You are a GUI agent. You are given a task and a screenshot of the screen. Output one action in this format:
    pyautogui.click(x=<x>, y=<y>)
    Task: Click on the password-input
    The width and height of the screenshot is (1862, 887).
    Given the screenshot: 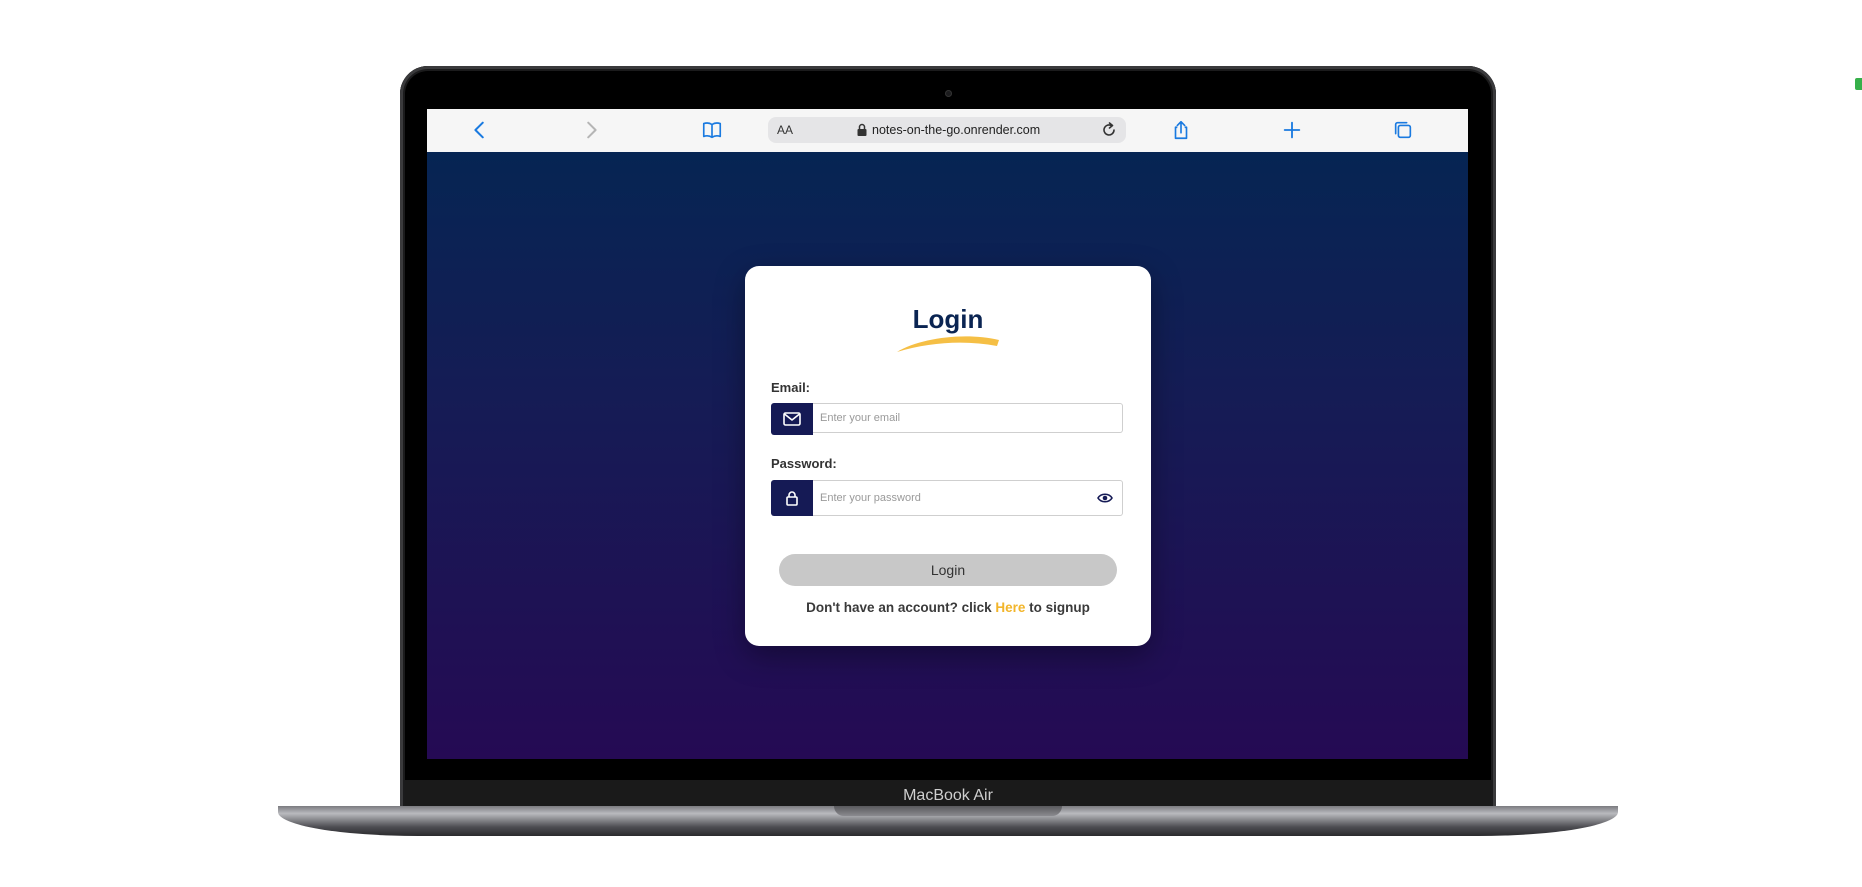 What is the action you would take?
    pyautogui.click(x=968, y=498)
    